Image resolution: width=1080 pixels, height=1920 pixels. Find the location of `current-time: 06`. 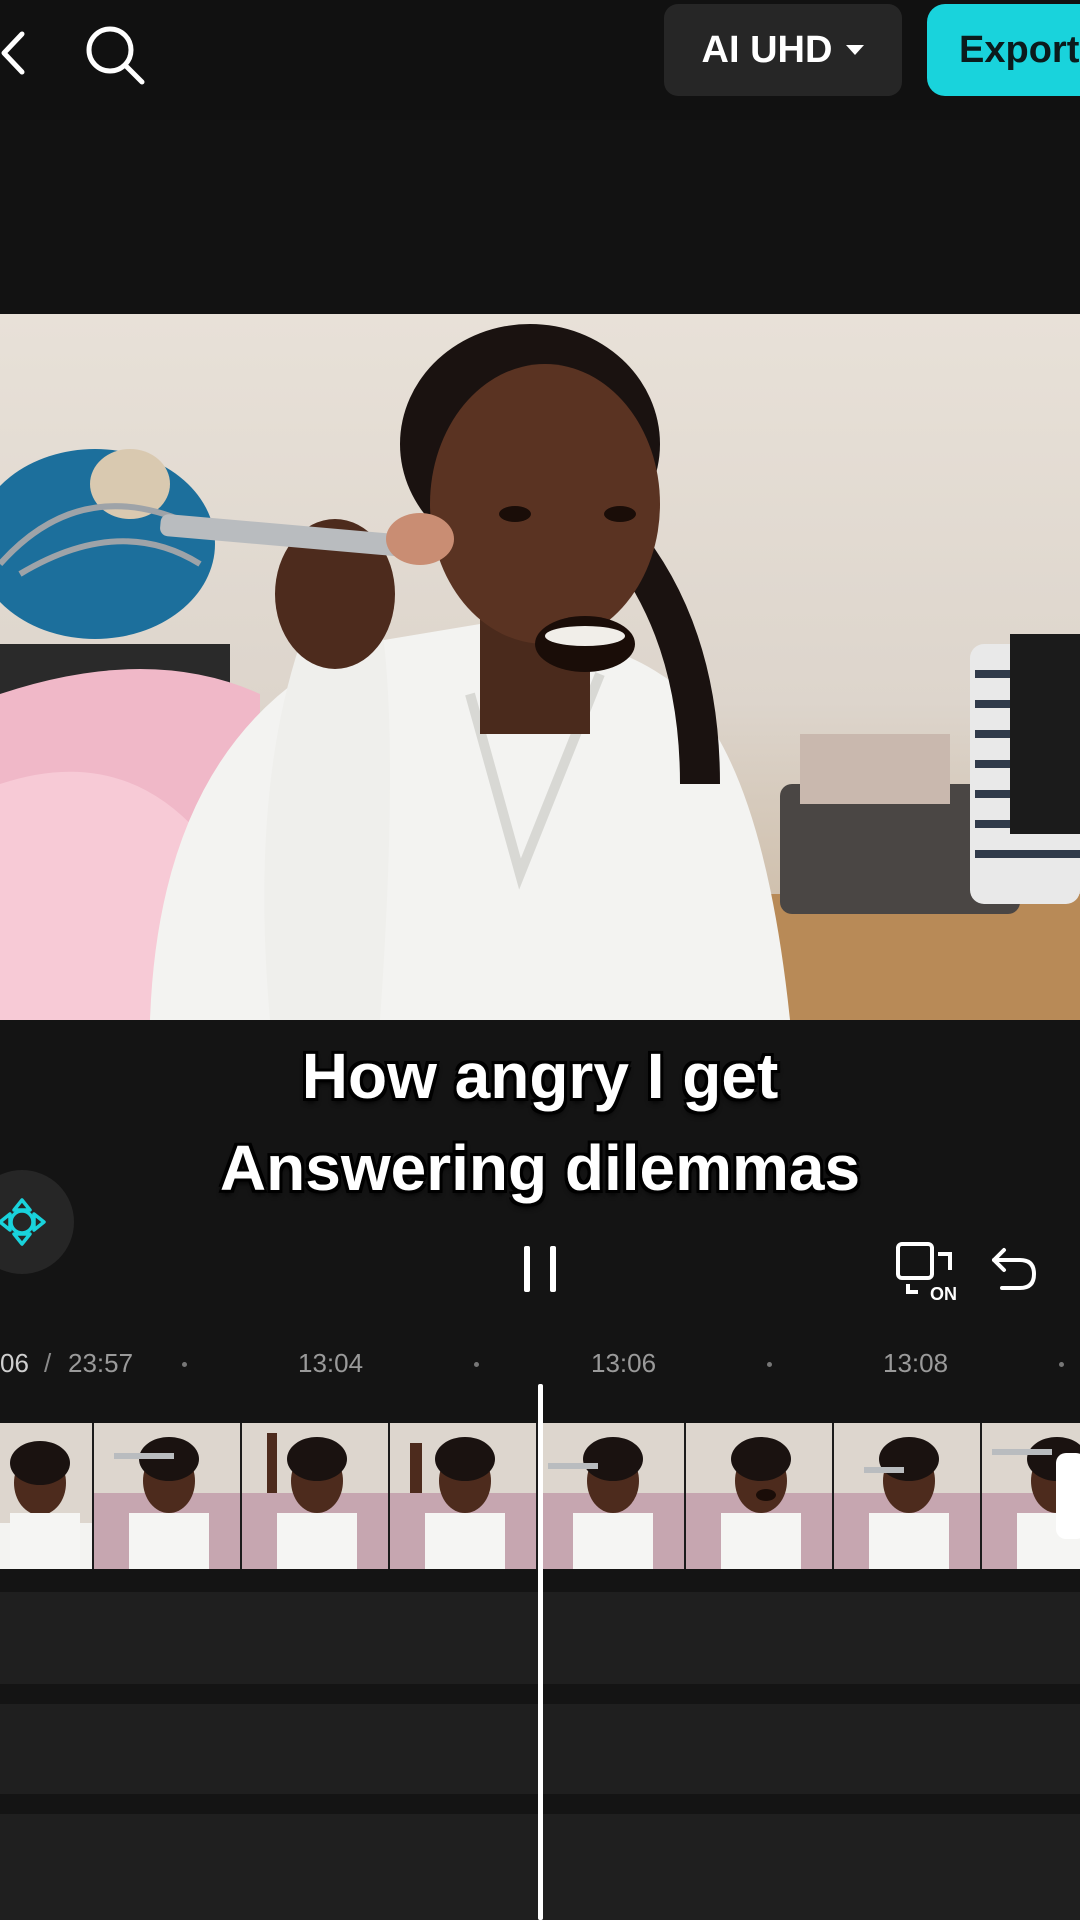

current-time: 06 is located at coordinates (14, 1363).